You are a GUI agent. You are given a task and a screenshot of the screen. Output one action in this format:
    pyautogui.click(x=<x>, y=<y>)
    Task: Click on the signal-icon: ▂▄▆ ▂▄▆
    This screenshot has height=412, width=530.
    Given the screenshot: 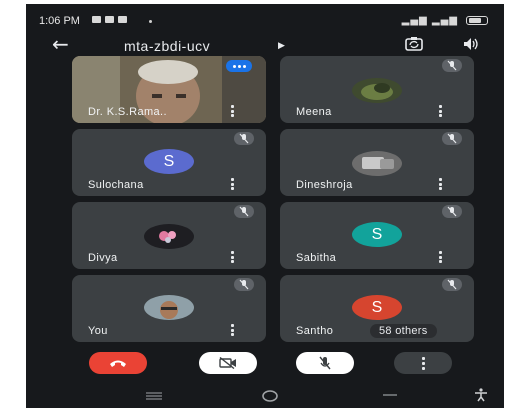 What is the action you would take?
    pyautogui.click(x=429, y=20)
    